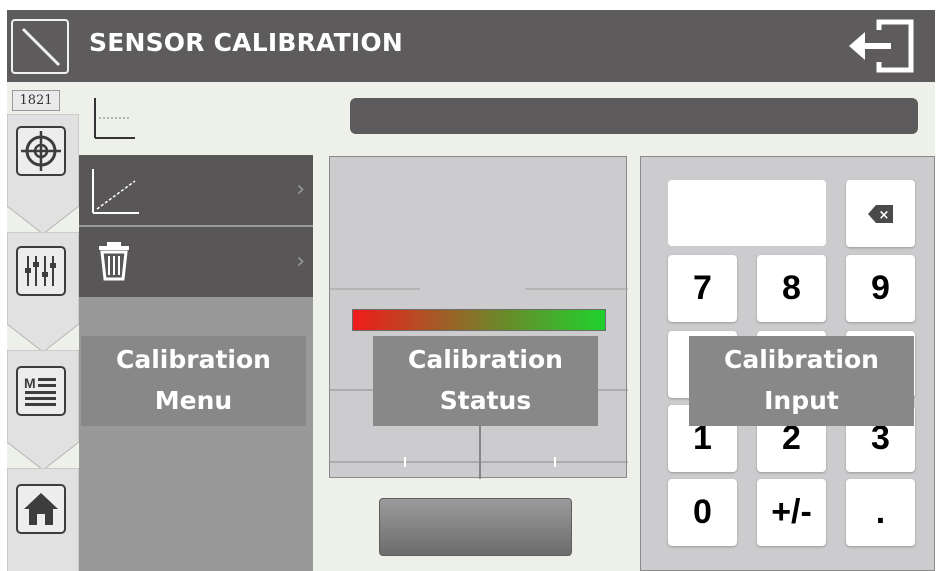  What do you see at coordinates (801, 400) in the screenshot?
I see `overlay-line-2: Input` at bounding box center [801, 400].